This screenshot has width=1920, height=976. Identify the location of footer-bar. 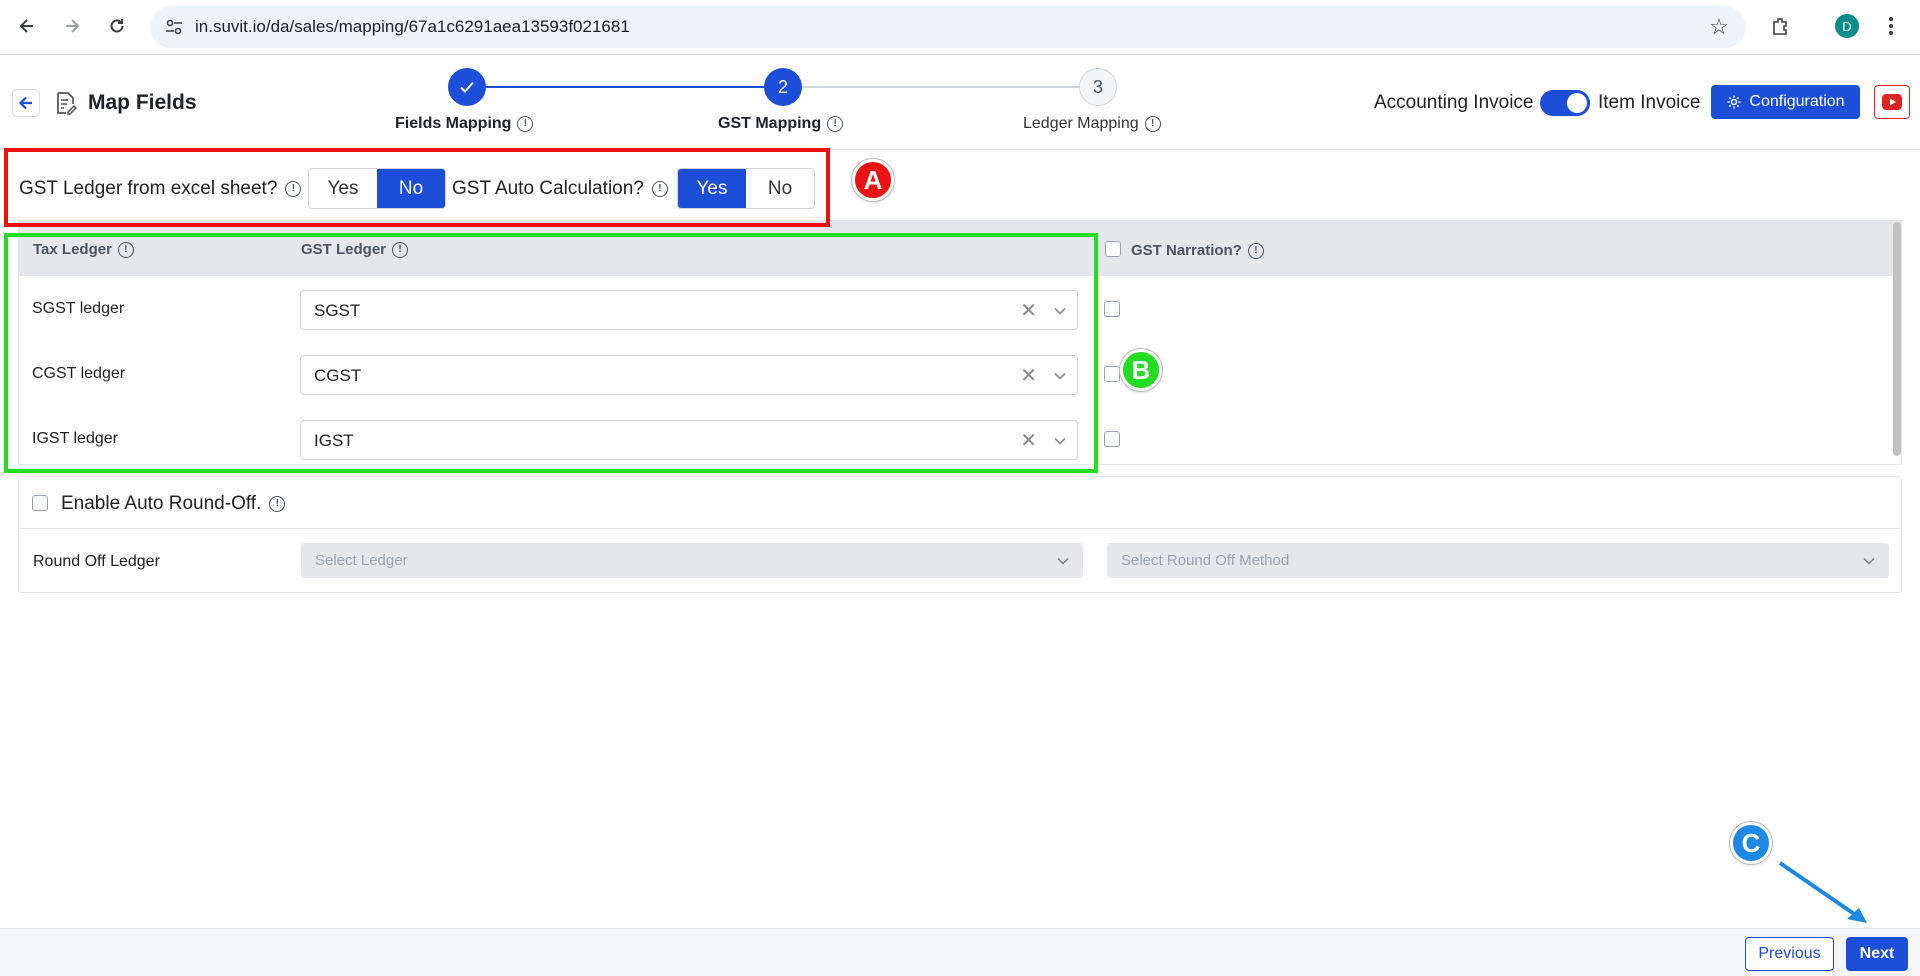
(960, 952).